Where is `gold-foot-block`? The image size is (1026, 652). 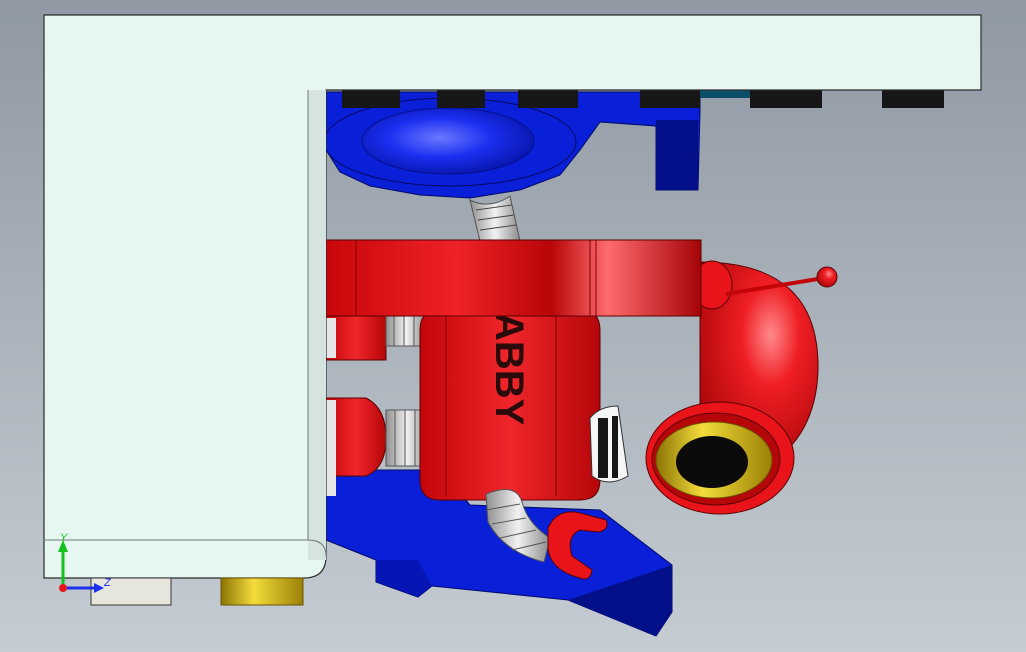 gold-foot-block is located at coordinates (262, 591).